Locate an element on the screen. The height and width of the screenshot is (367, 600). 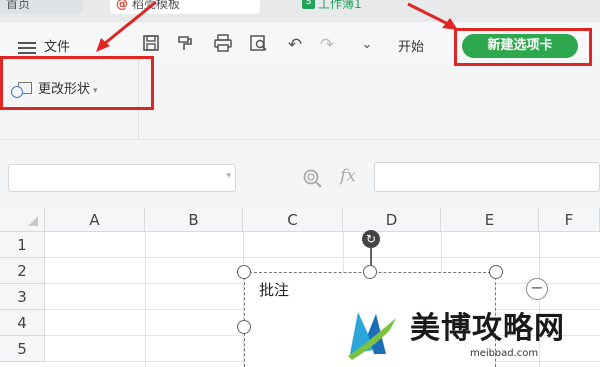
undo-icon: ↶ is located at coordinates (295, 45).